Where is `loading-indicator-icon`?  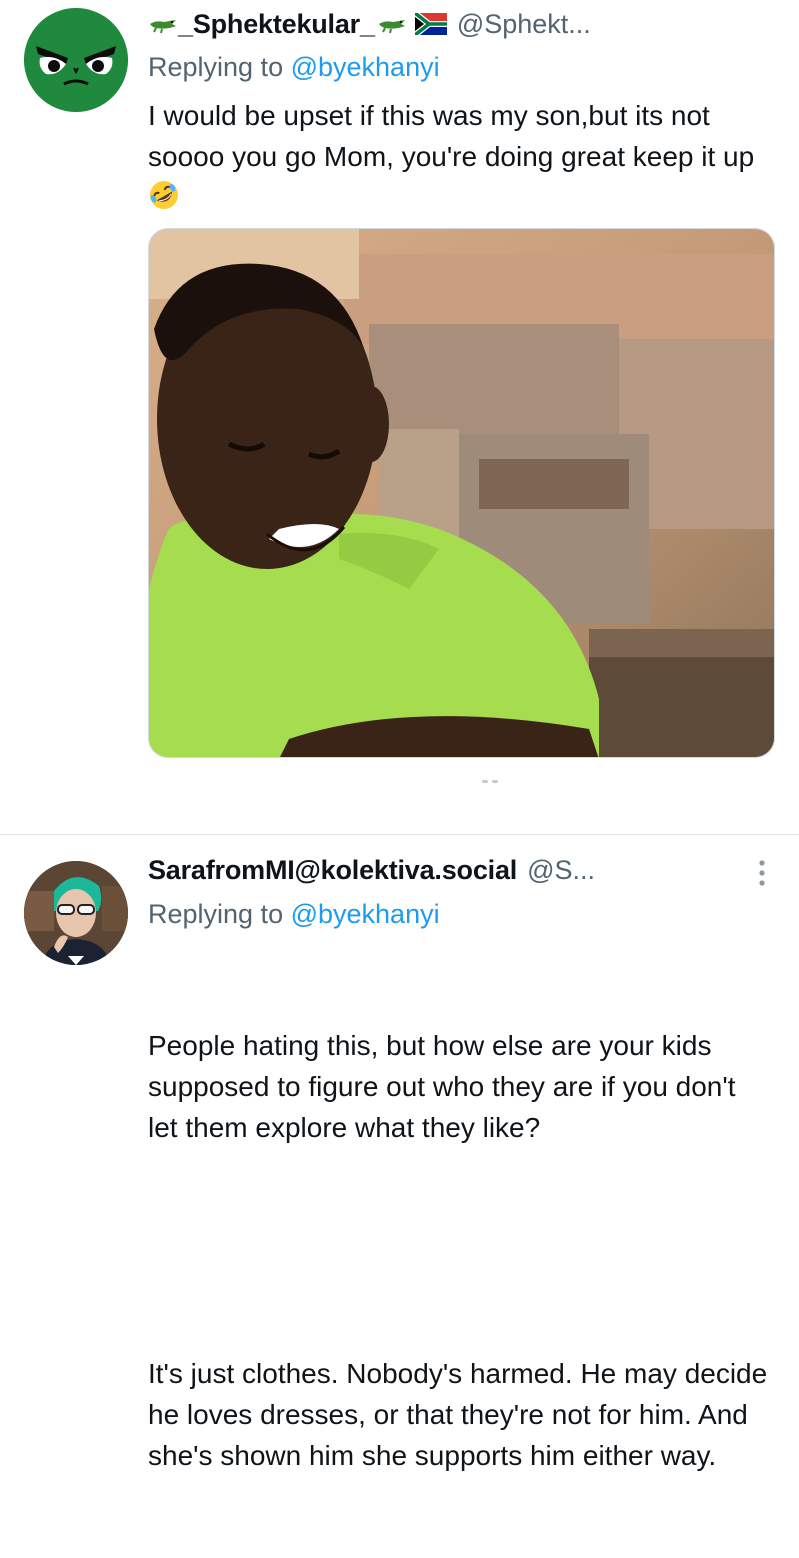
loading-indicator-icon is located at coordinates (490, 781).